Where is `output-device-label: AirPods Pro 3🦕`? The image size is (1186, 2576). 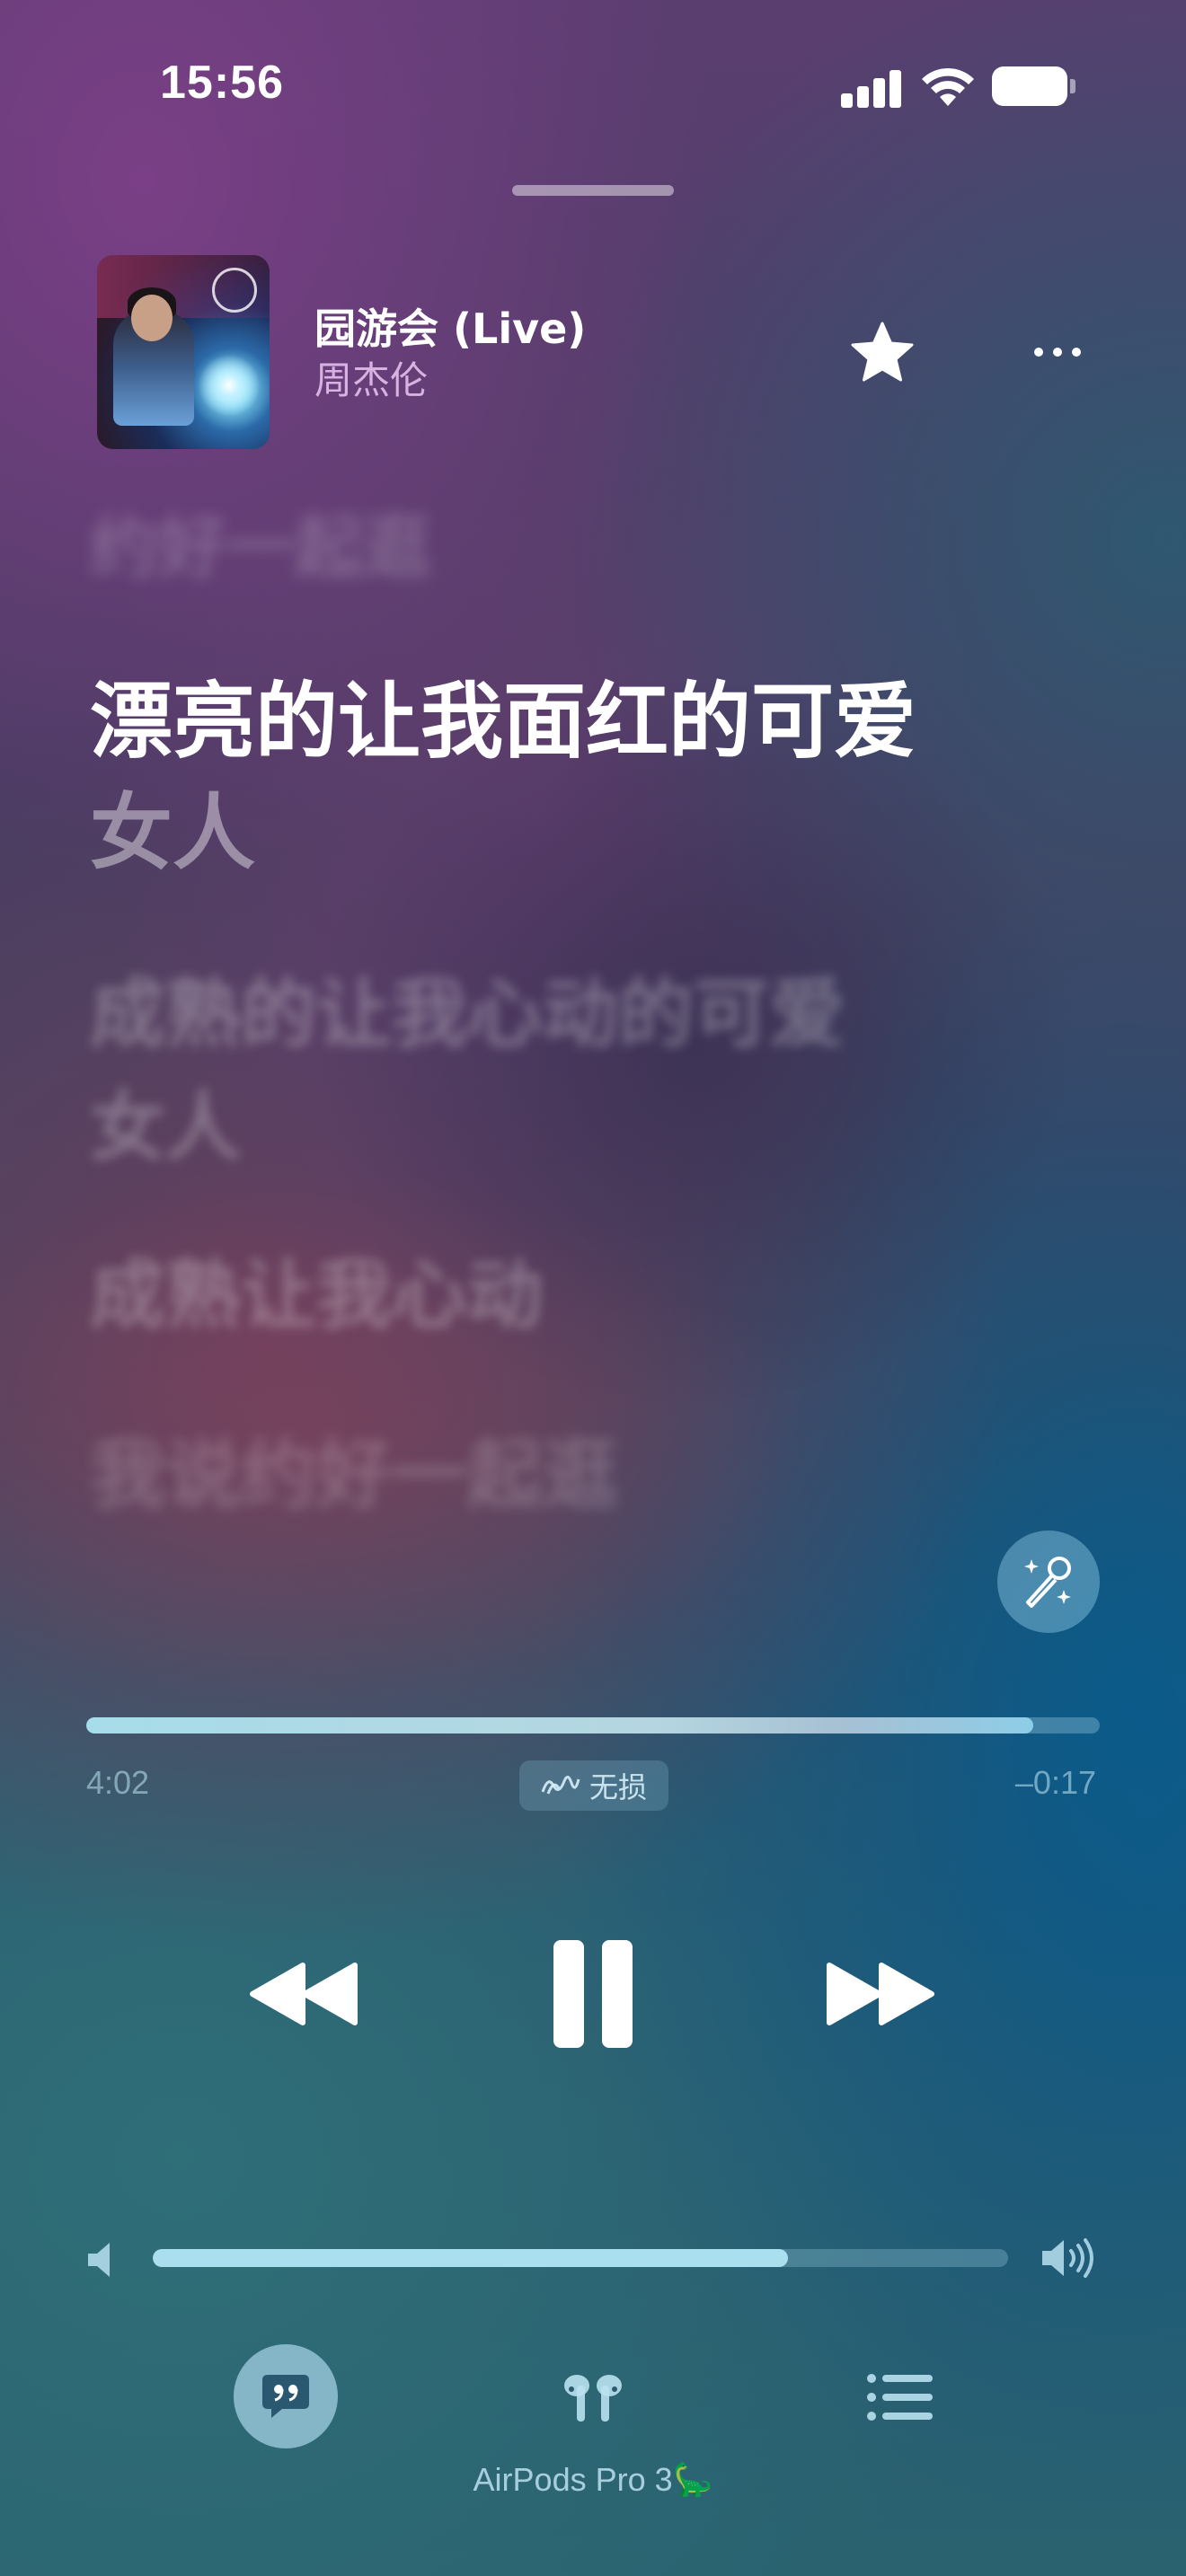 output-device-label: AirPods Pro 3🦕 is located at coordinates (593, 2480).